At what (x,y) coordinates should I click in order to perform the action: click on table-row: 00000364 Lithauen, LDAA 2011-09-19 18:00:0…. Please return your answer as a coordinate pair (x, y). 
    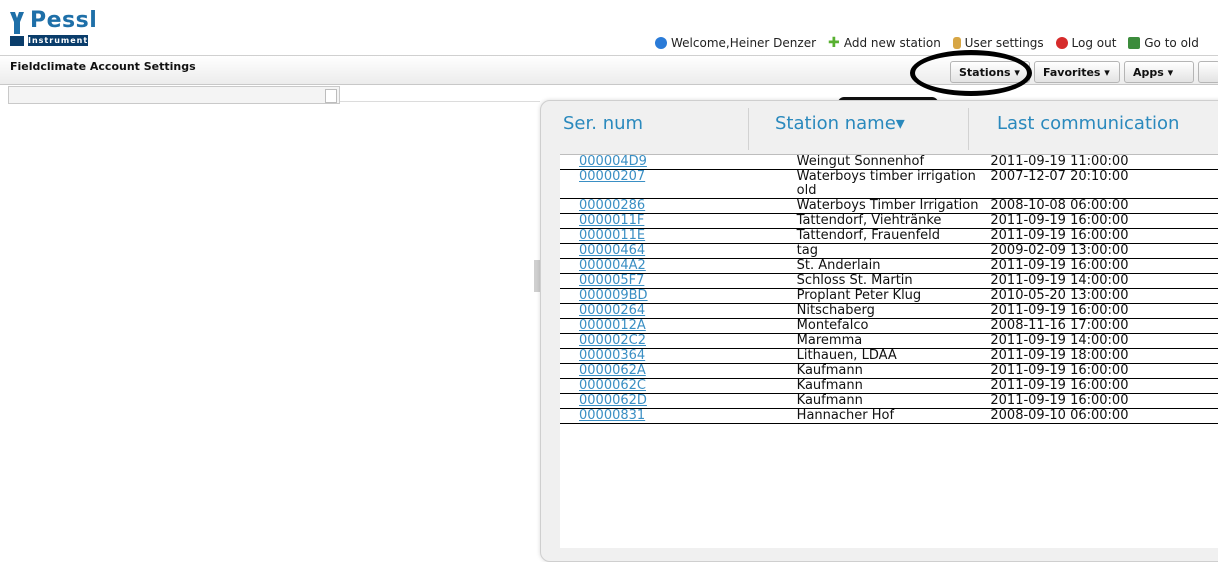
    Looking at the image, I should click on (889, 356).